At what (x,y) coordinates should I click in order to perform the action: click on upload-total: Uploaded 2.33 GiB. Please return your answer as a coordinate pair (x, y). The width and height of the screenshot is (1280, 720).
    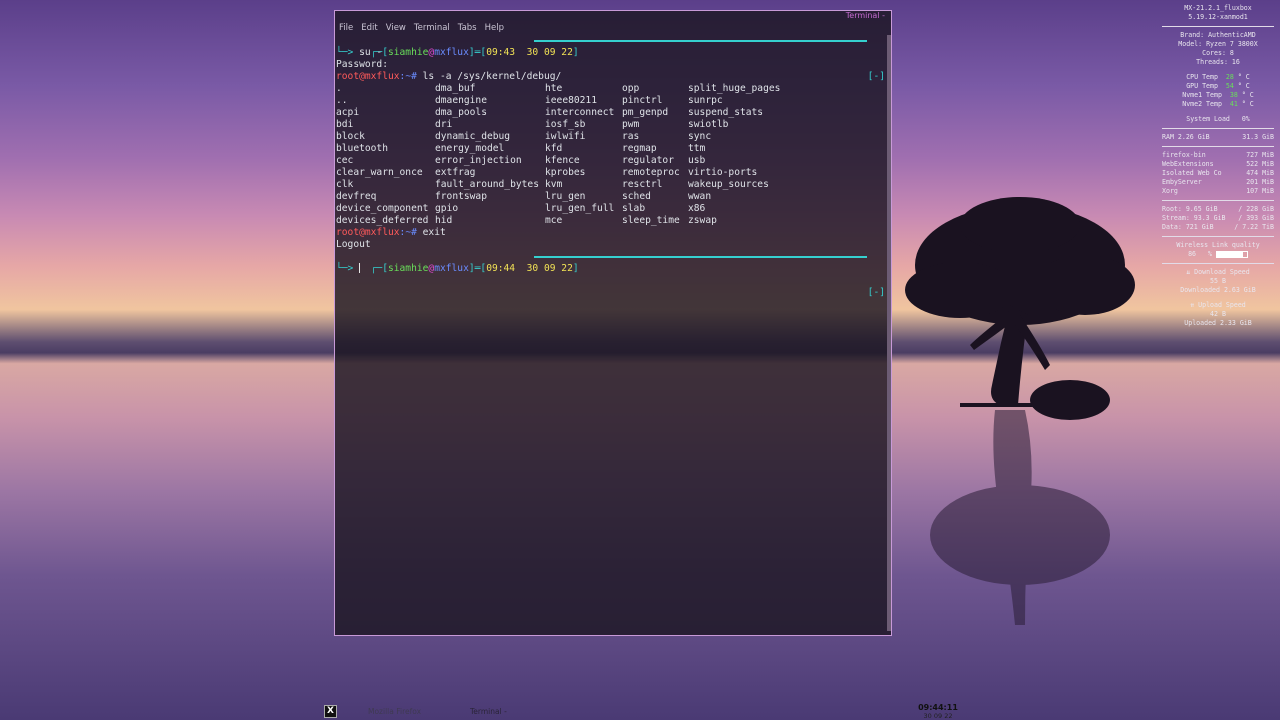
    Looking at the image, I should click on (1218, 323).